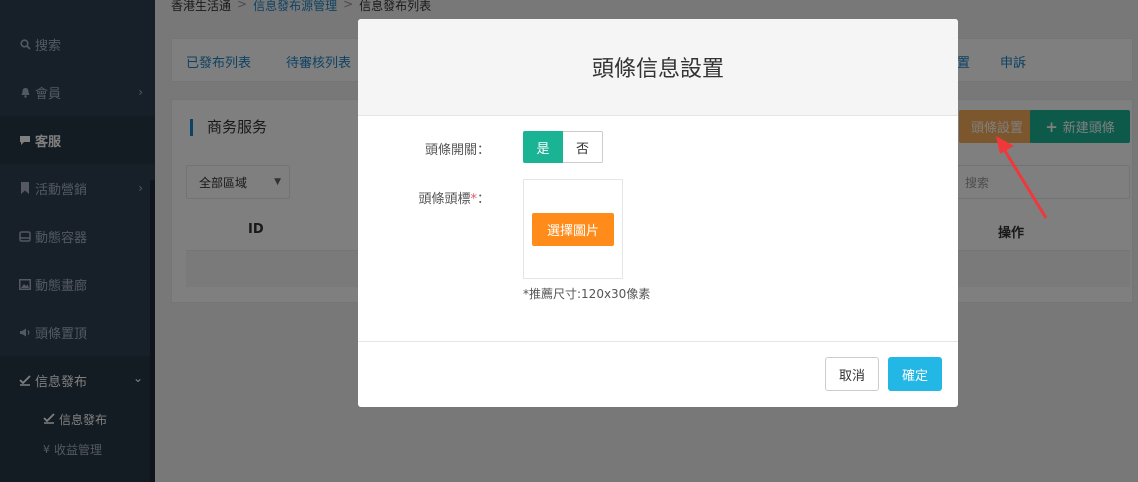 Image resolution: width=1138 pixels, height=482 pixels. Describe the element at coordinates (658, 341) in the screenshot. I see `modal-footer-divider` at that location.